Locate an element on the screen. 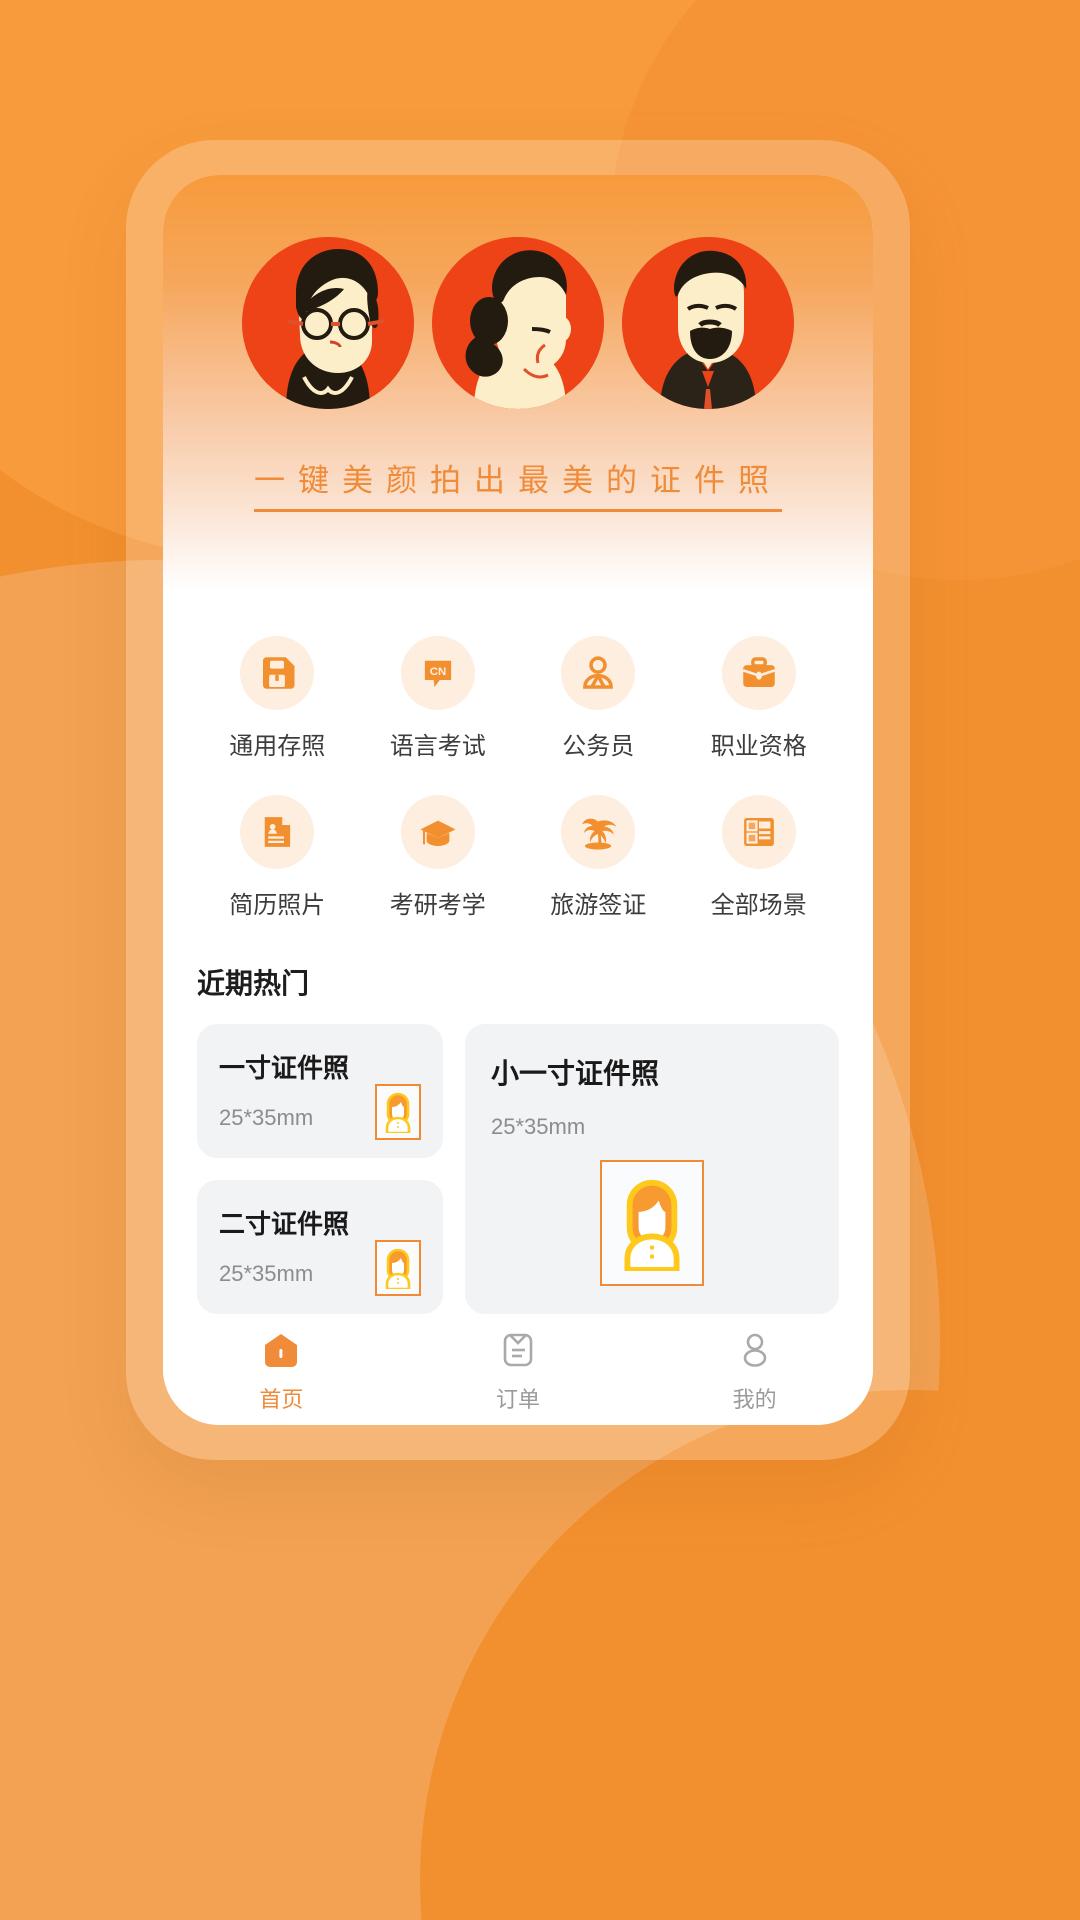  hot-card-small-one-inch: 小一寸证件照 25*35mm is located at coordinates (652, 1169).